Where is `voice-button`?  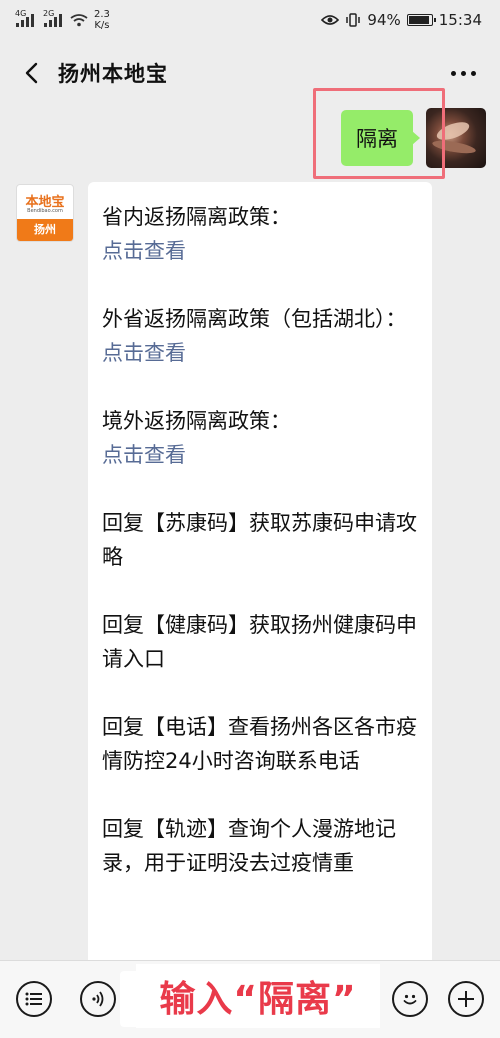 voice-button is located at coordinates (98, 999).